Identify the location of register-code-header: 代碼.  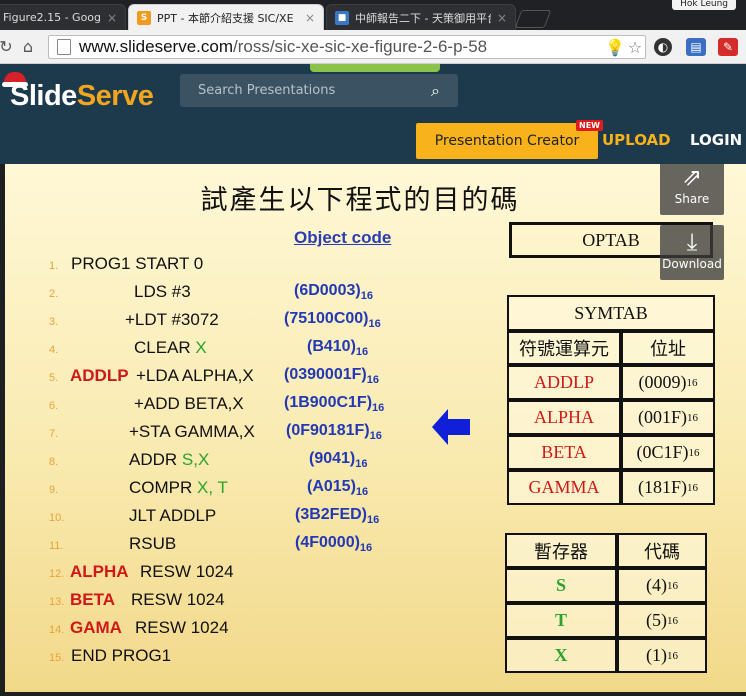
(662, 550).